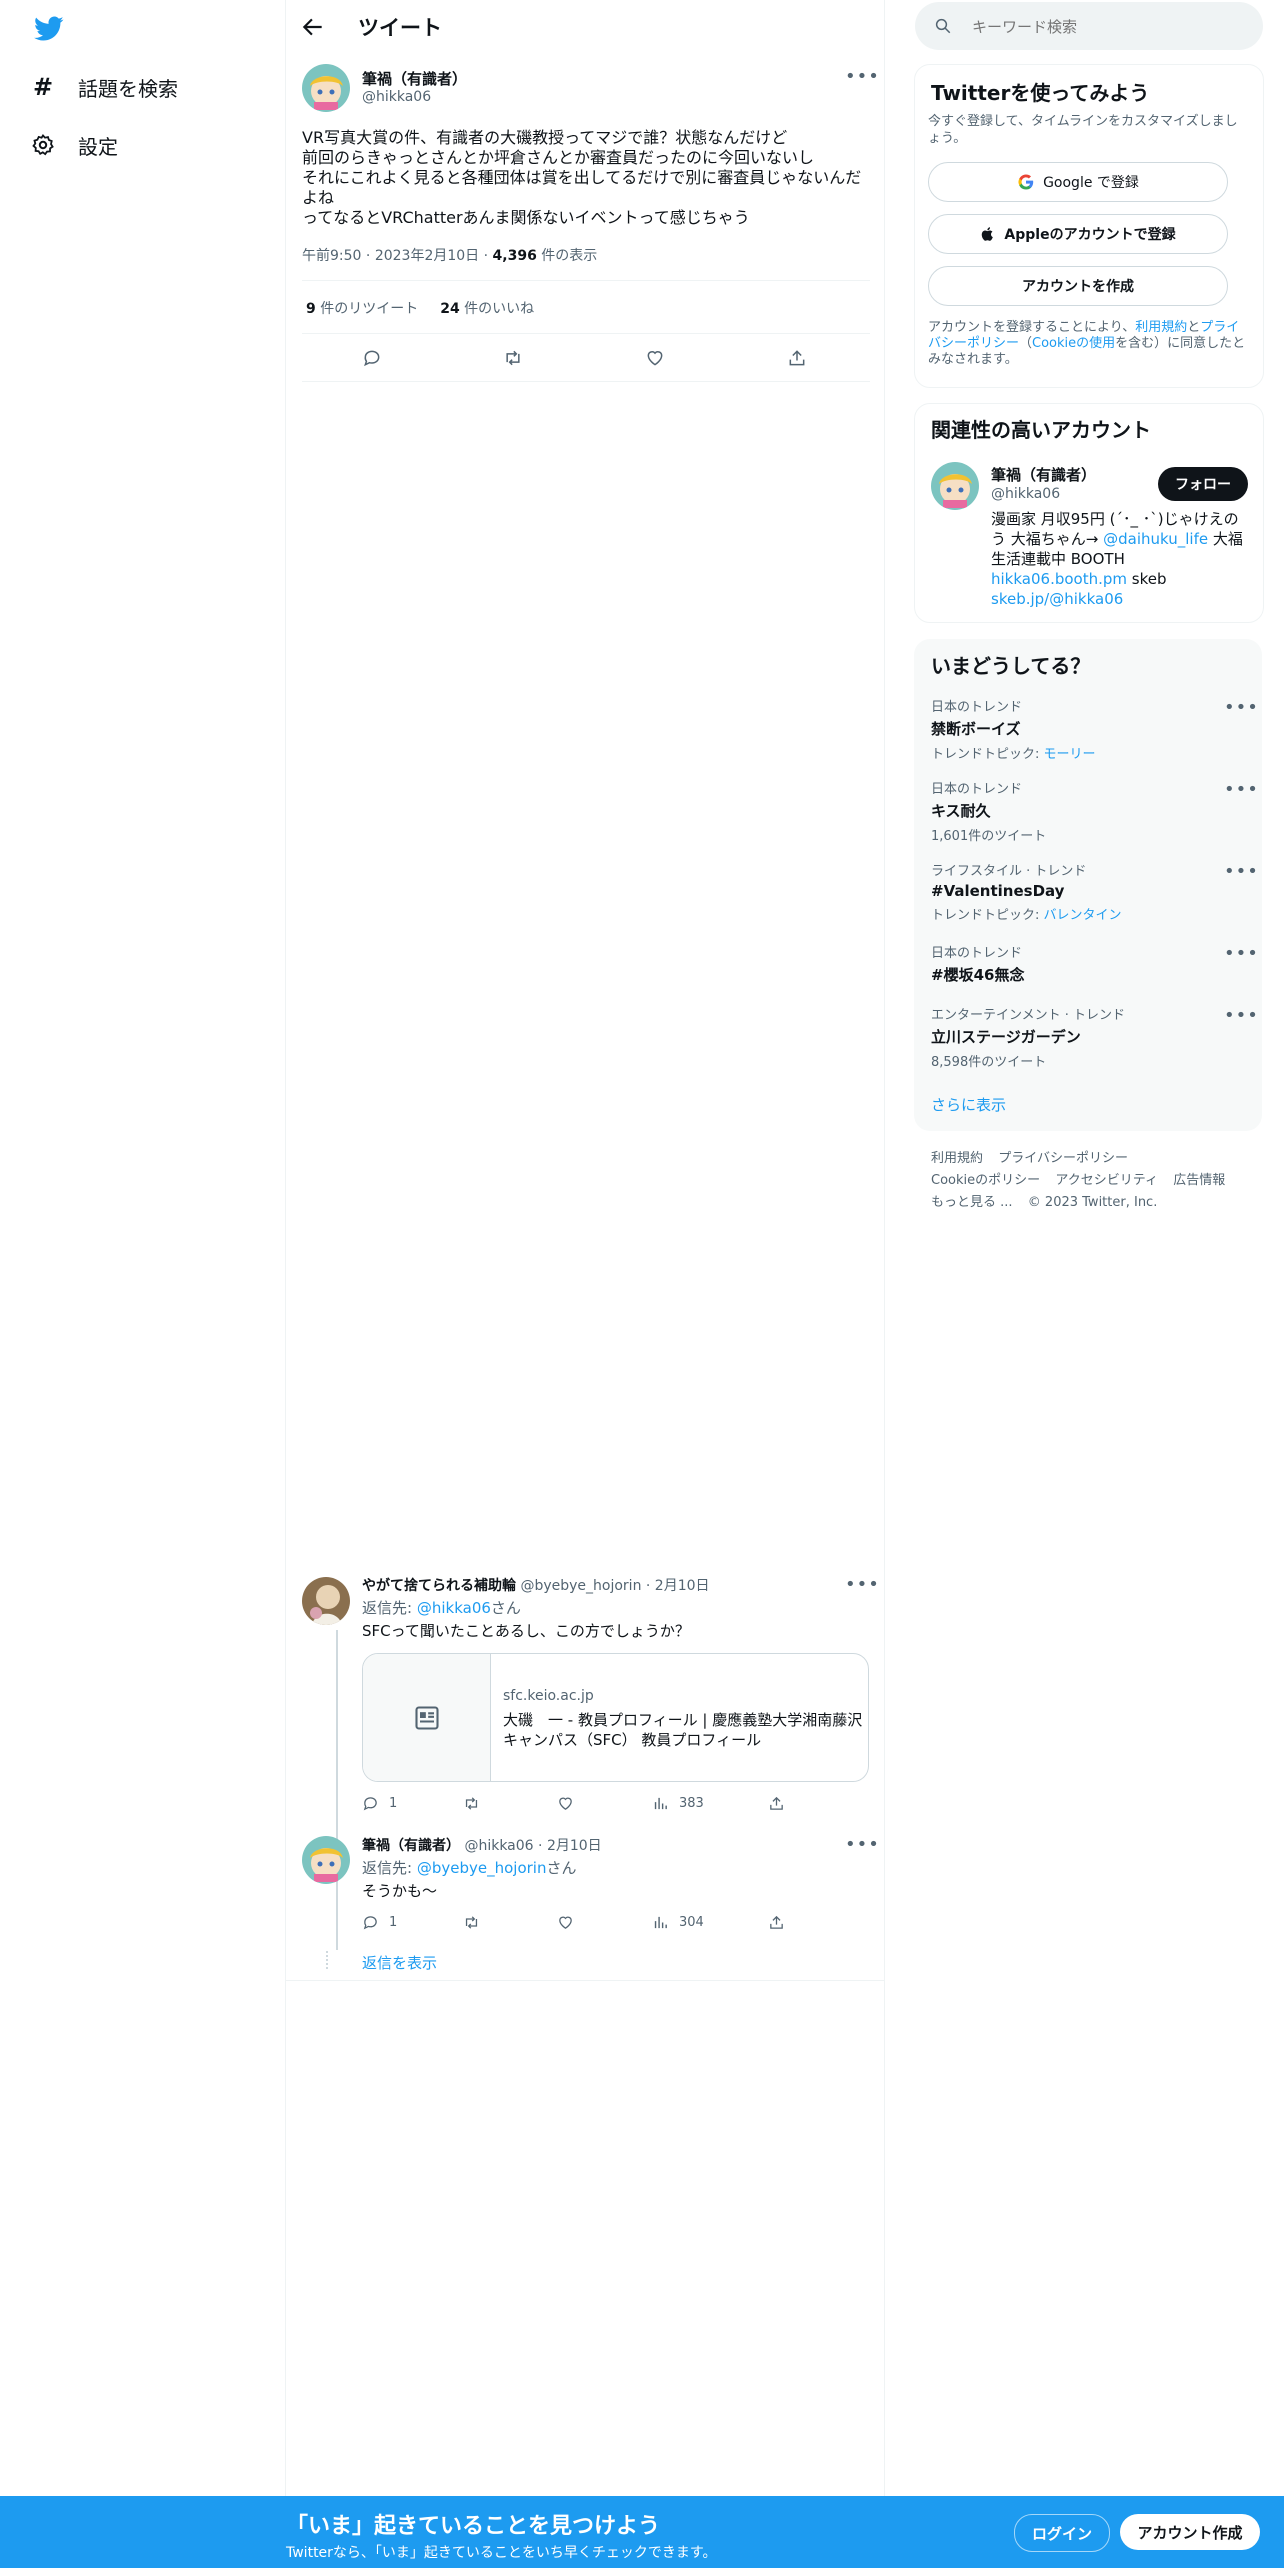 The image size is (1284, 2568). What do you see at coordinates (1062, 2533) in the screenshot?
I see `login-button: ログイン` at bounding box center [1062, 2533].